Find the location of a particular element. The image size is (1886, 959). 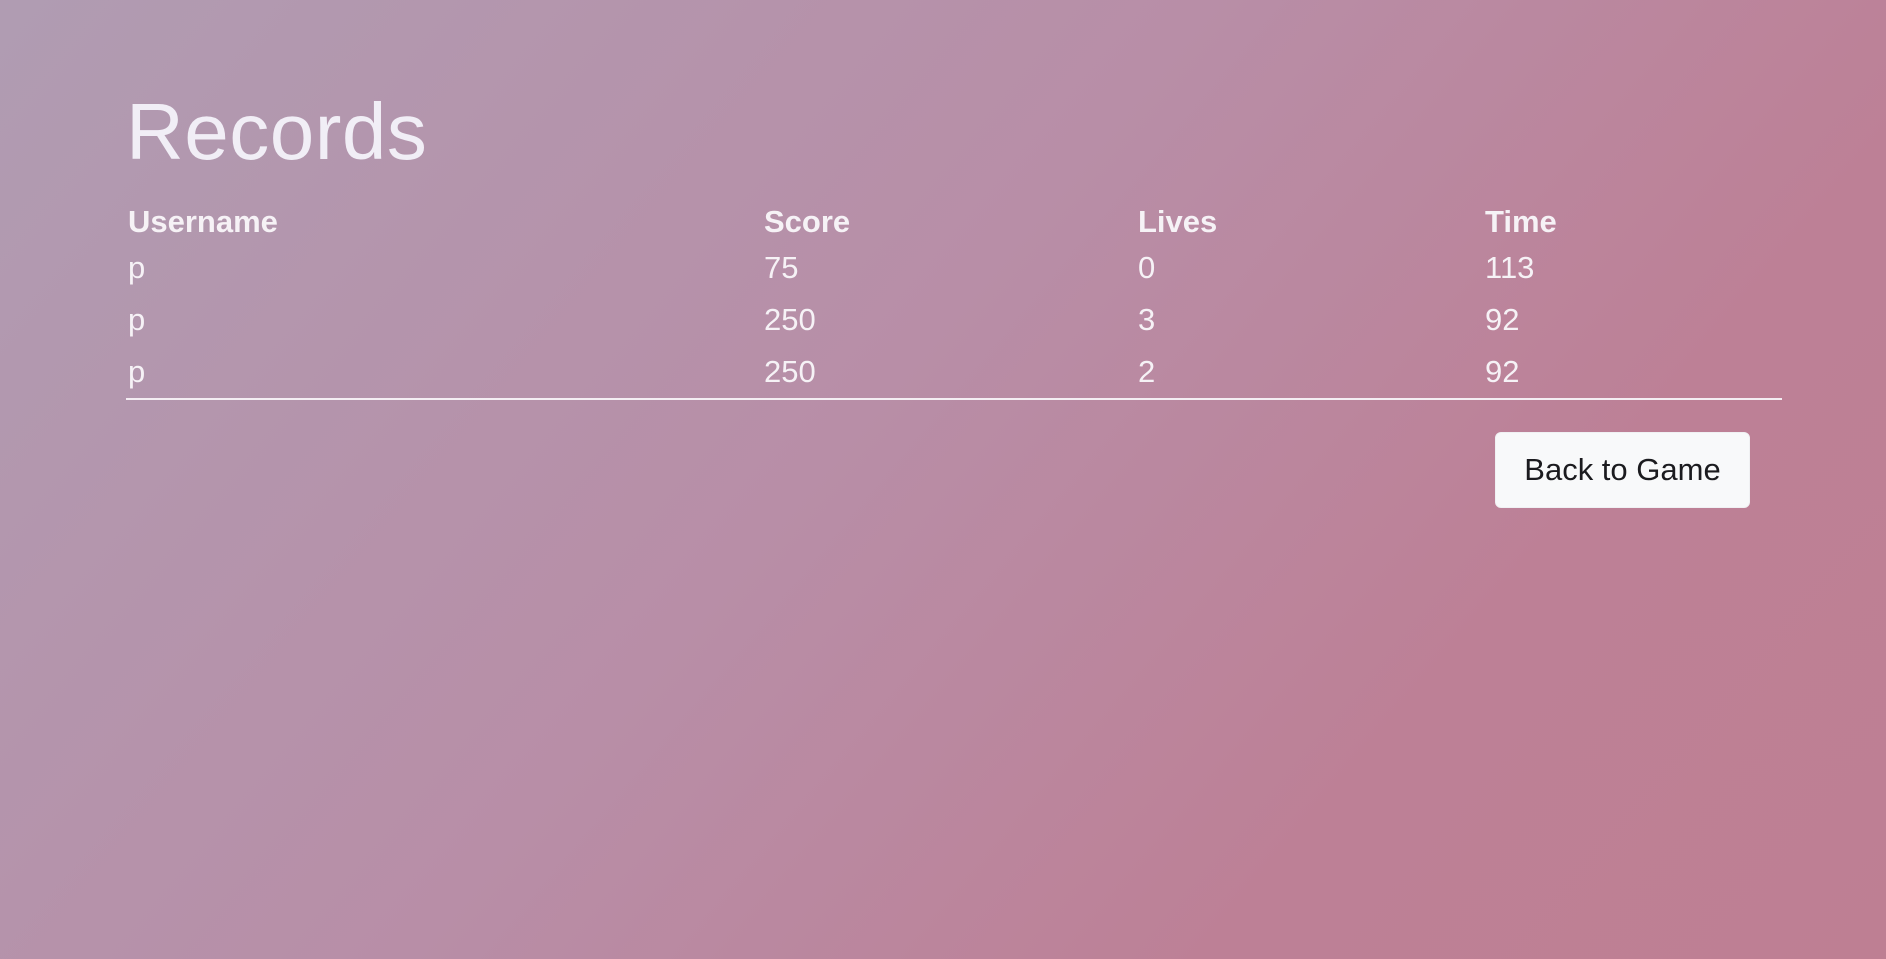

column-header-username: Username is located at coordinates (203, 221).